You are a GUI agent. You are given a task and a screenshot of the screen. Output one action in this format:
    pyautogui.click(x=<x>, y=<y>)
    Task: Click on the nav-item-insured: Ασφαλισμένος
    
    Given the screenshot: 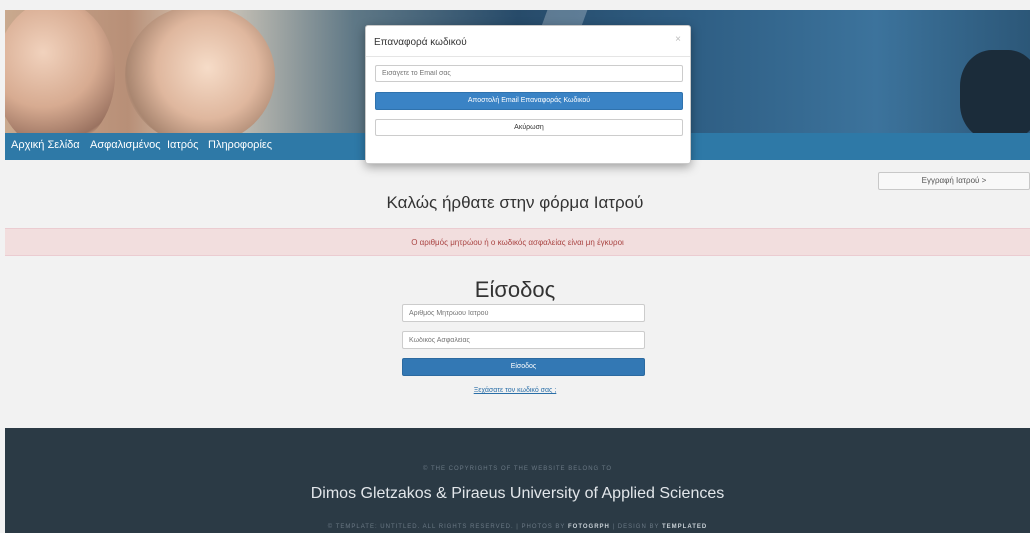 What is the action you would take?
    pyautogui.click(x=125, y=145)
    